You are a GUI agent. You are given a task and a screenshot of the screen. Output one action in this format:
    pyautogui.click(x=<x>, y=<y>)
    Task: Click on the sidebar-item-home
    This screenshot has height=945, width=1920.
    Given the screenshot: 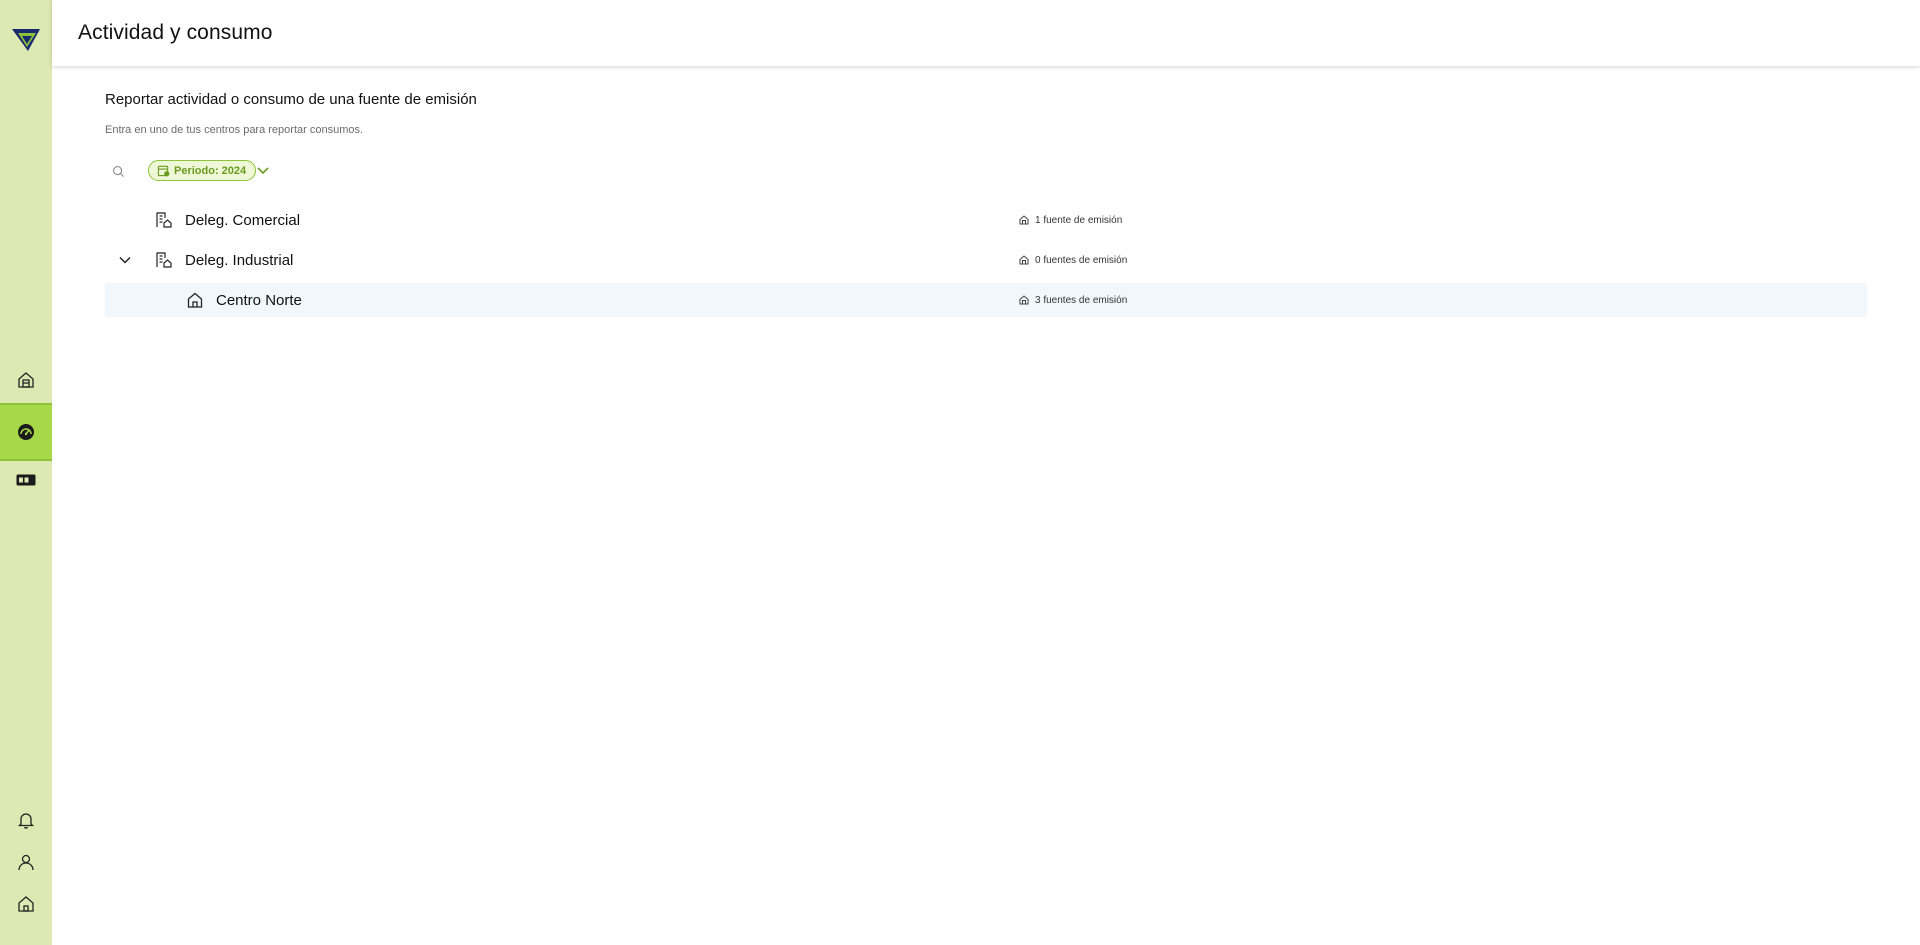 What is the action you would take?
    pyautogui.click(x=26, y=904)
    